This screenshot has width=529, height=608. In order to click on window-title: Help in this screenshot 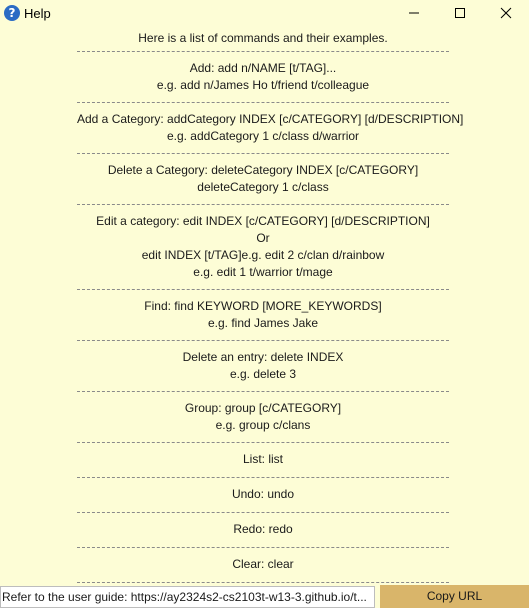, I will do `click(37, 13)`.